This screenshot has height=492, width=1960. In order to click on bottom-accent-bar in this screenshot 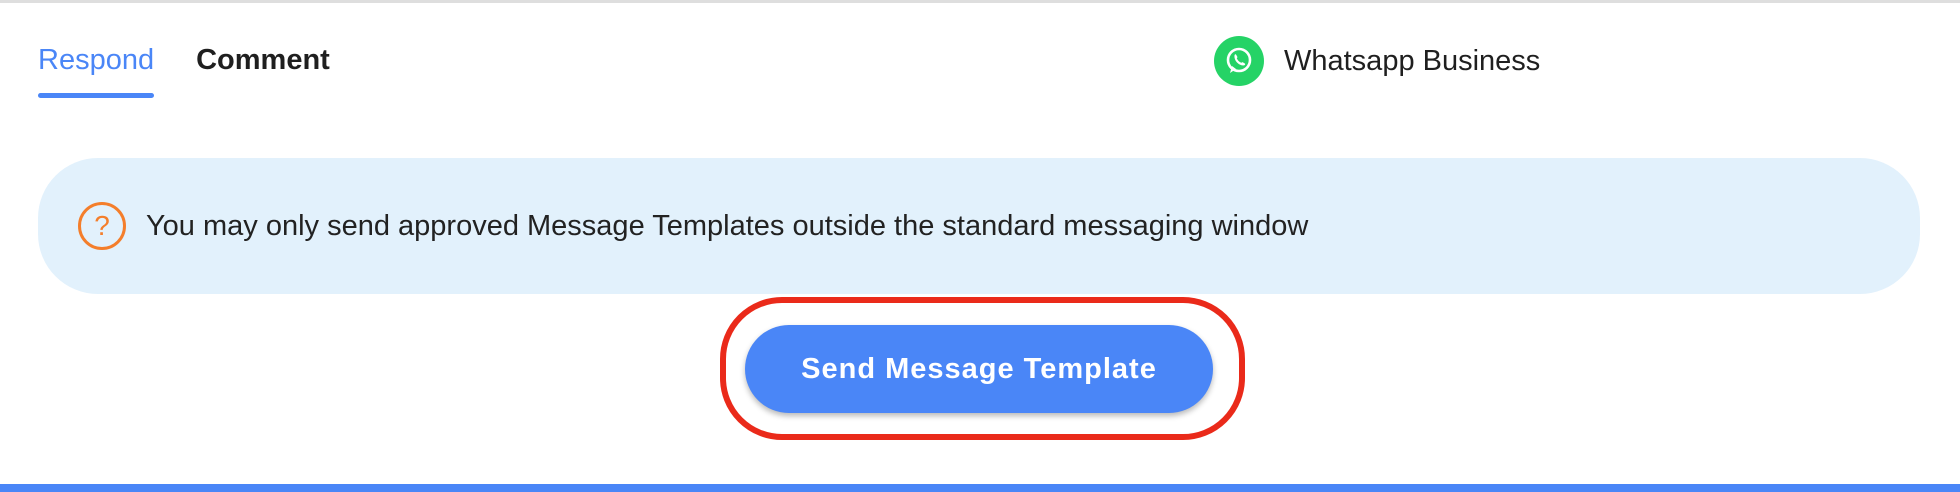, I will do `click(980, 488)`.